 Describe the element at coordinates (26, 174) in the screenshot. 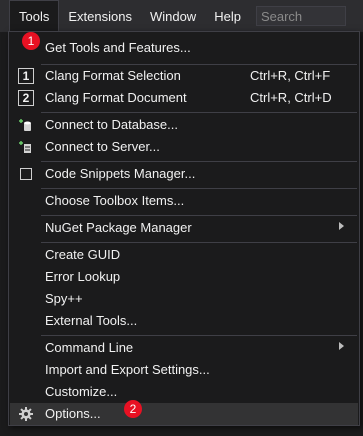

I see `snippet-icon` at that location.